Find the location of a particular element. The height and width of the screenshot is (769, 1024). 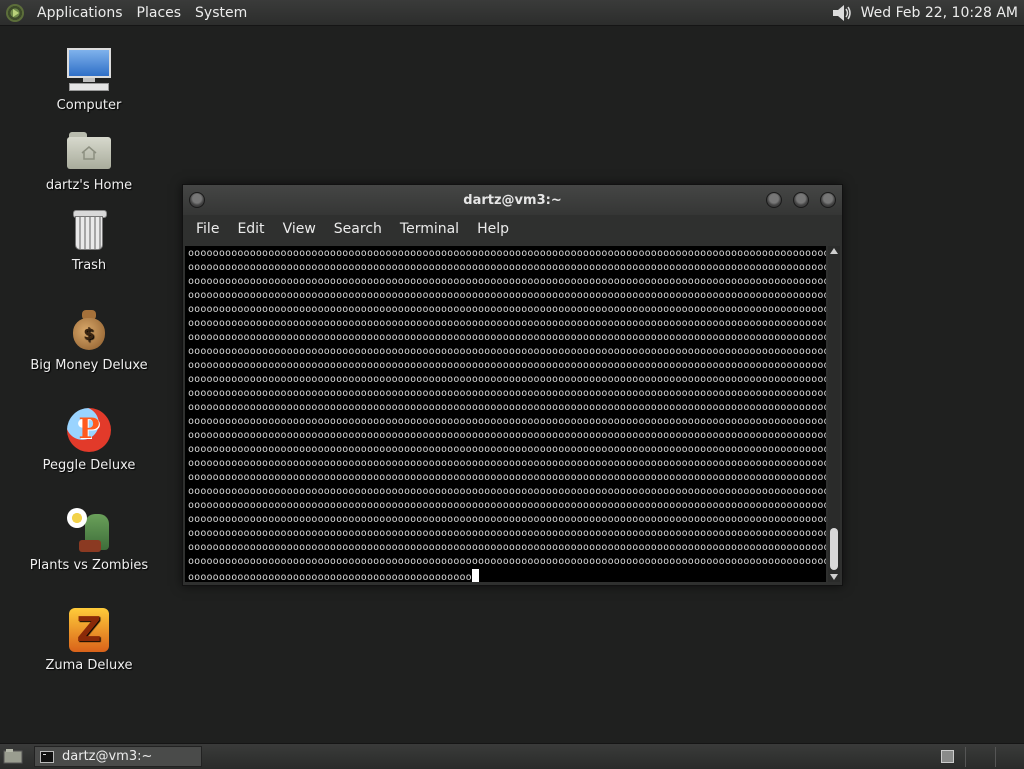

desktop-icon-label: Big Money Deluxe is located at coordinates (89, 365).